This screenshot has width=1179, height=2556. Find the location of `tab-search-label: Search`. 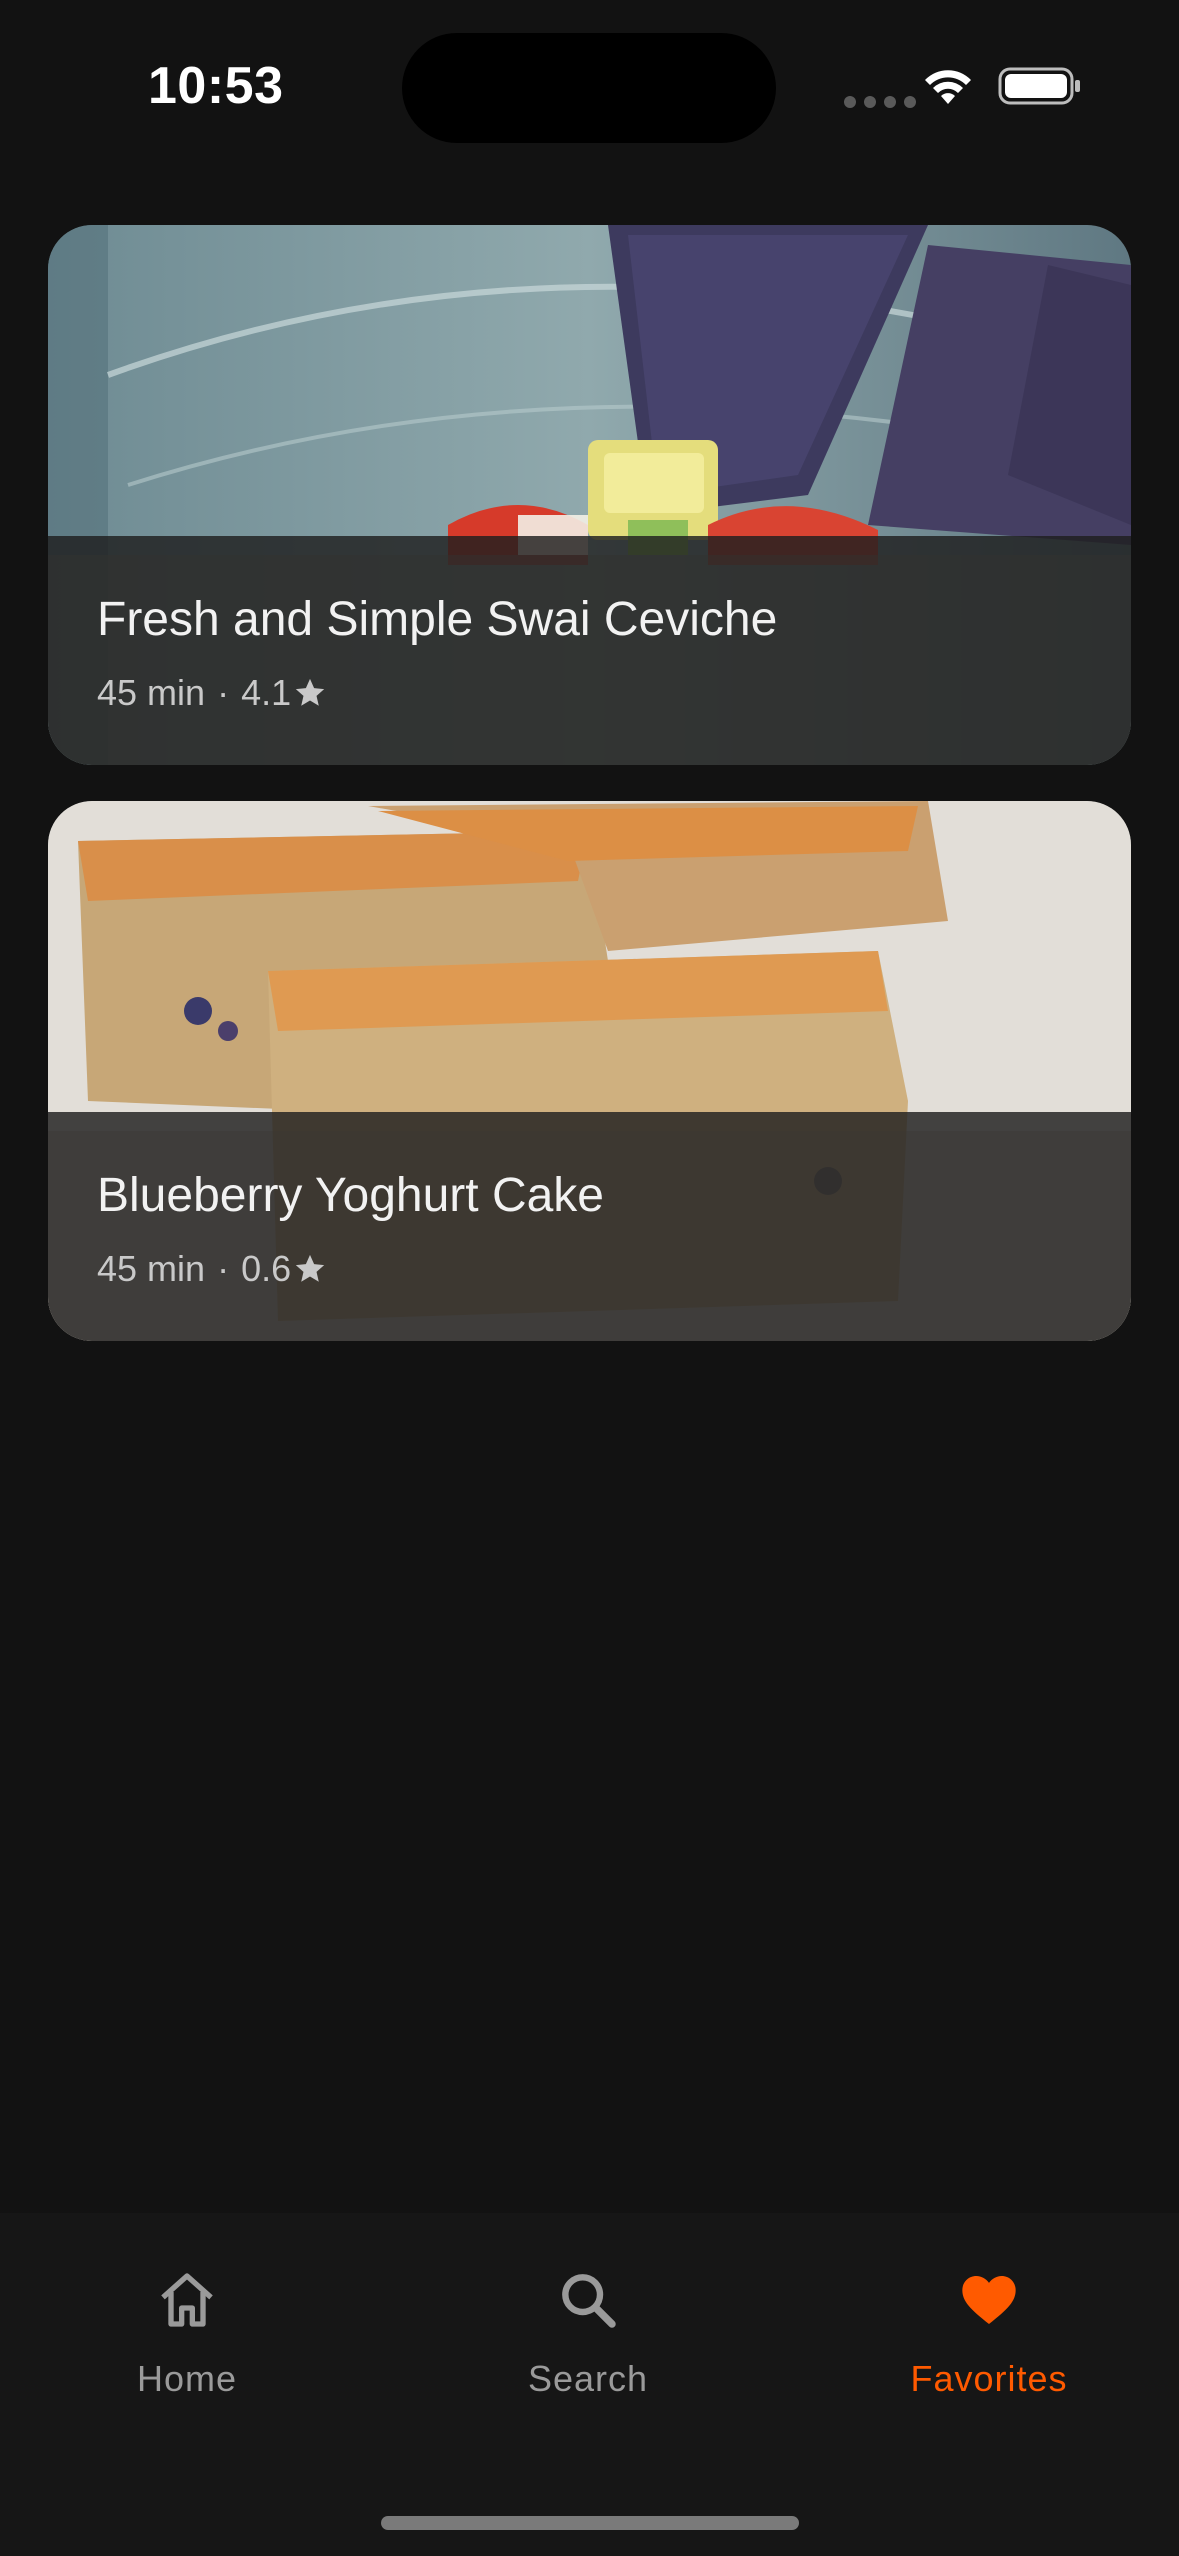

tab-search-label: Search is located at coordinates (588, 2378).